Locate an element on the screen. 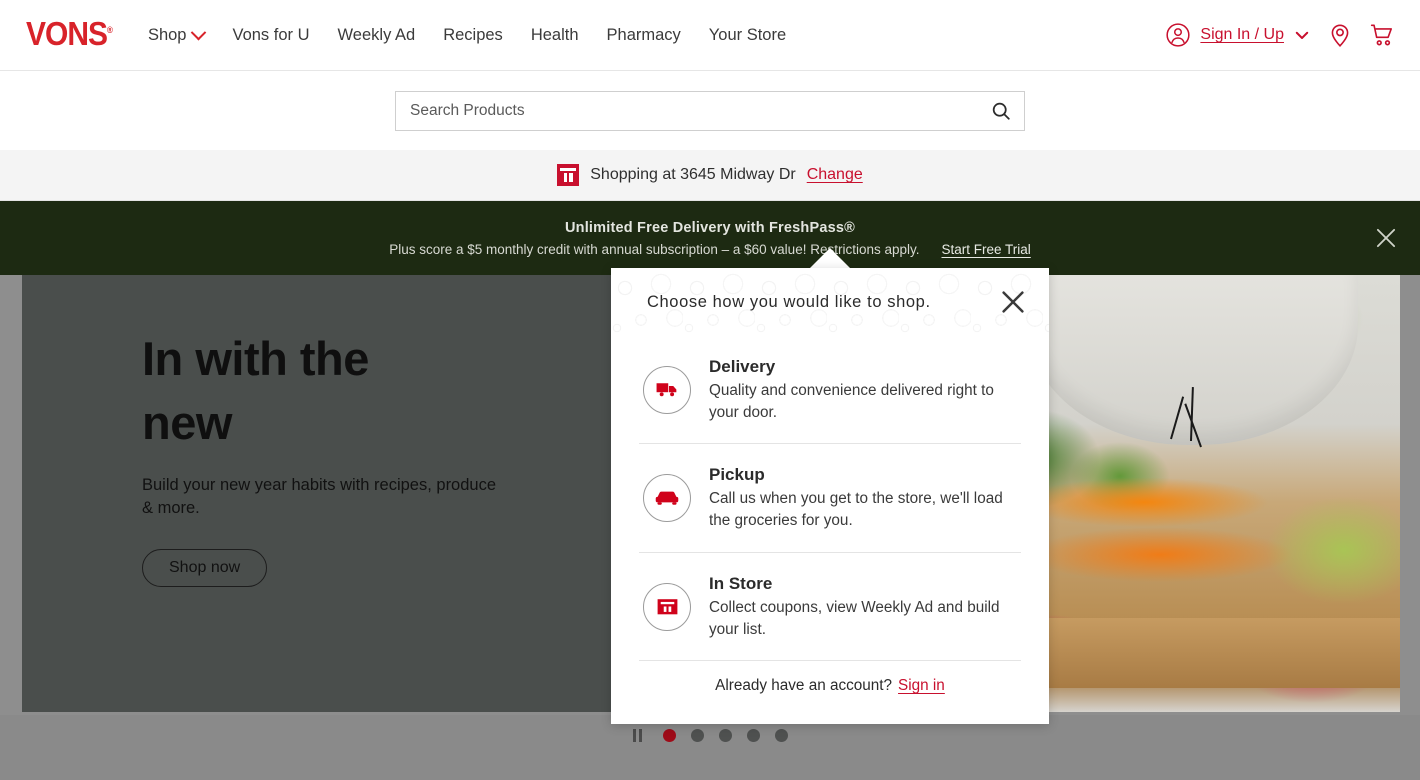  hero-heading: In with the new is located at coordinates (255, 391).